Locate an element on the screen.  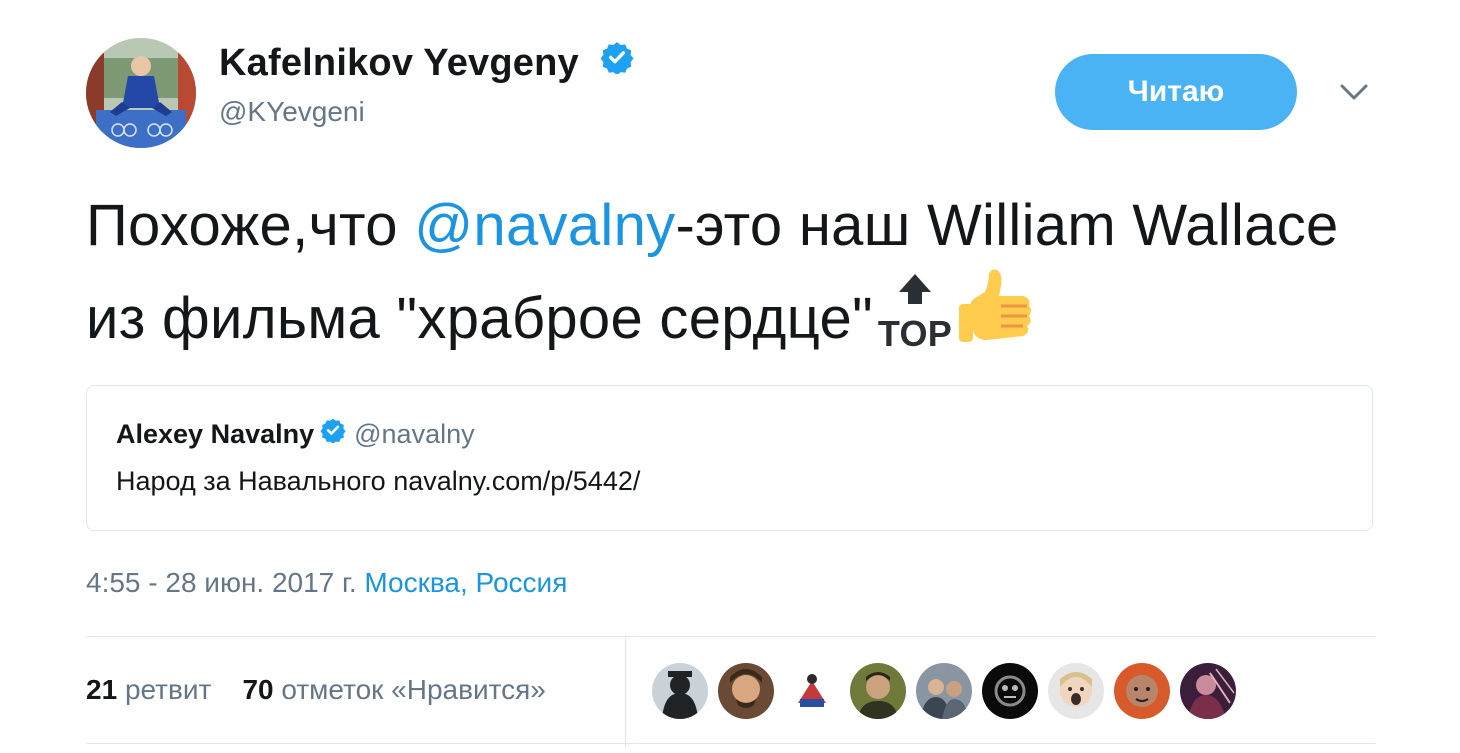
mention-link: @navalny is located at coordinates (544, 225).